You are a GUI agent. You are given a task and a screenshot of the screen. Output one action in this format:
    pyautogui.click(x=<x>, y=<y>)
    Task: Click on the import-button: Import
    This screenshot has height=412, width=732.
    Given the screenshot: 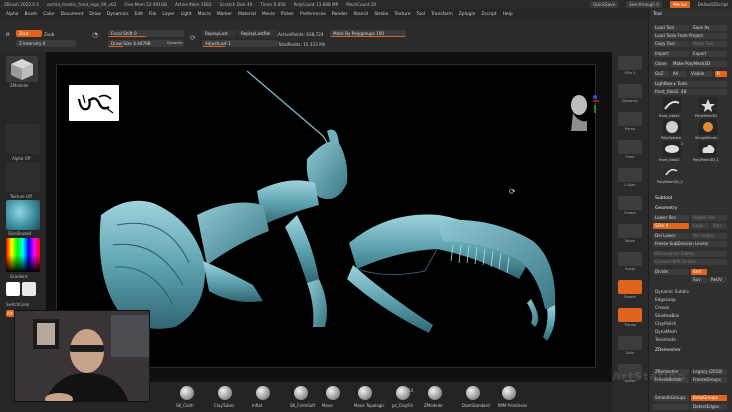 What is the action you would take?
    pyautogui.click(x=671, y=54)
    